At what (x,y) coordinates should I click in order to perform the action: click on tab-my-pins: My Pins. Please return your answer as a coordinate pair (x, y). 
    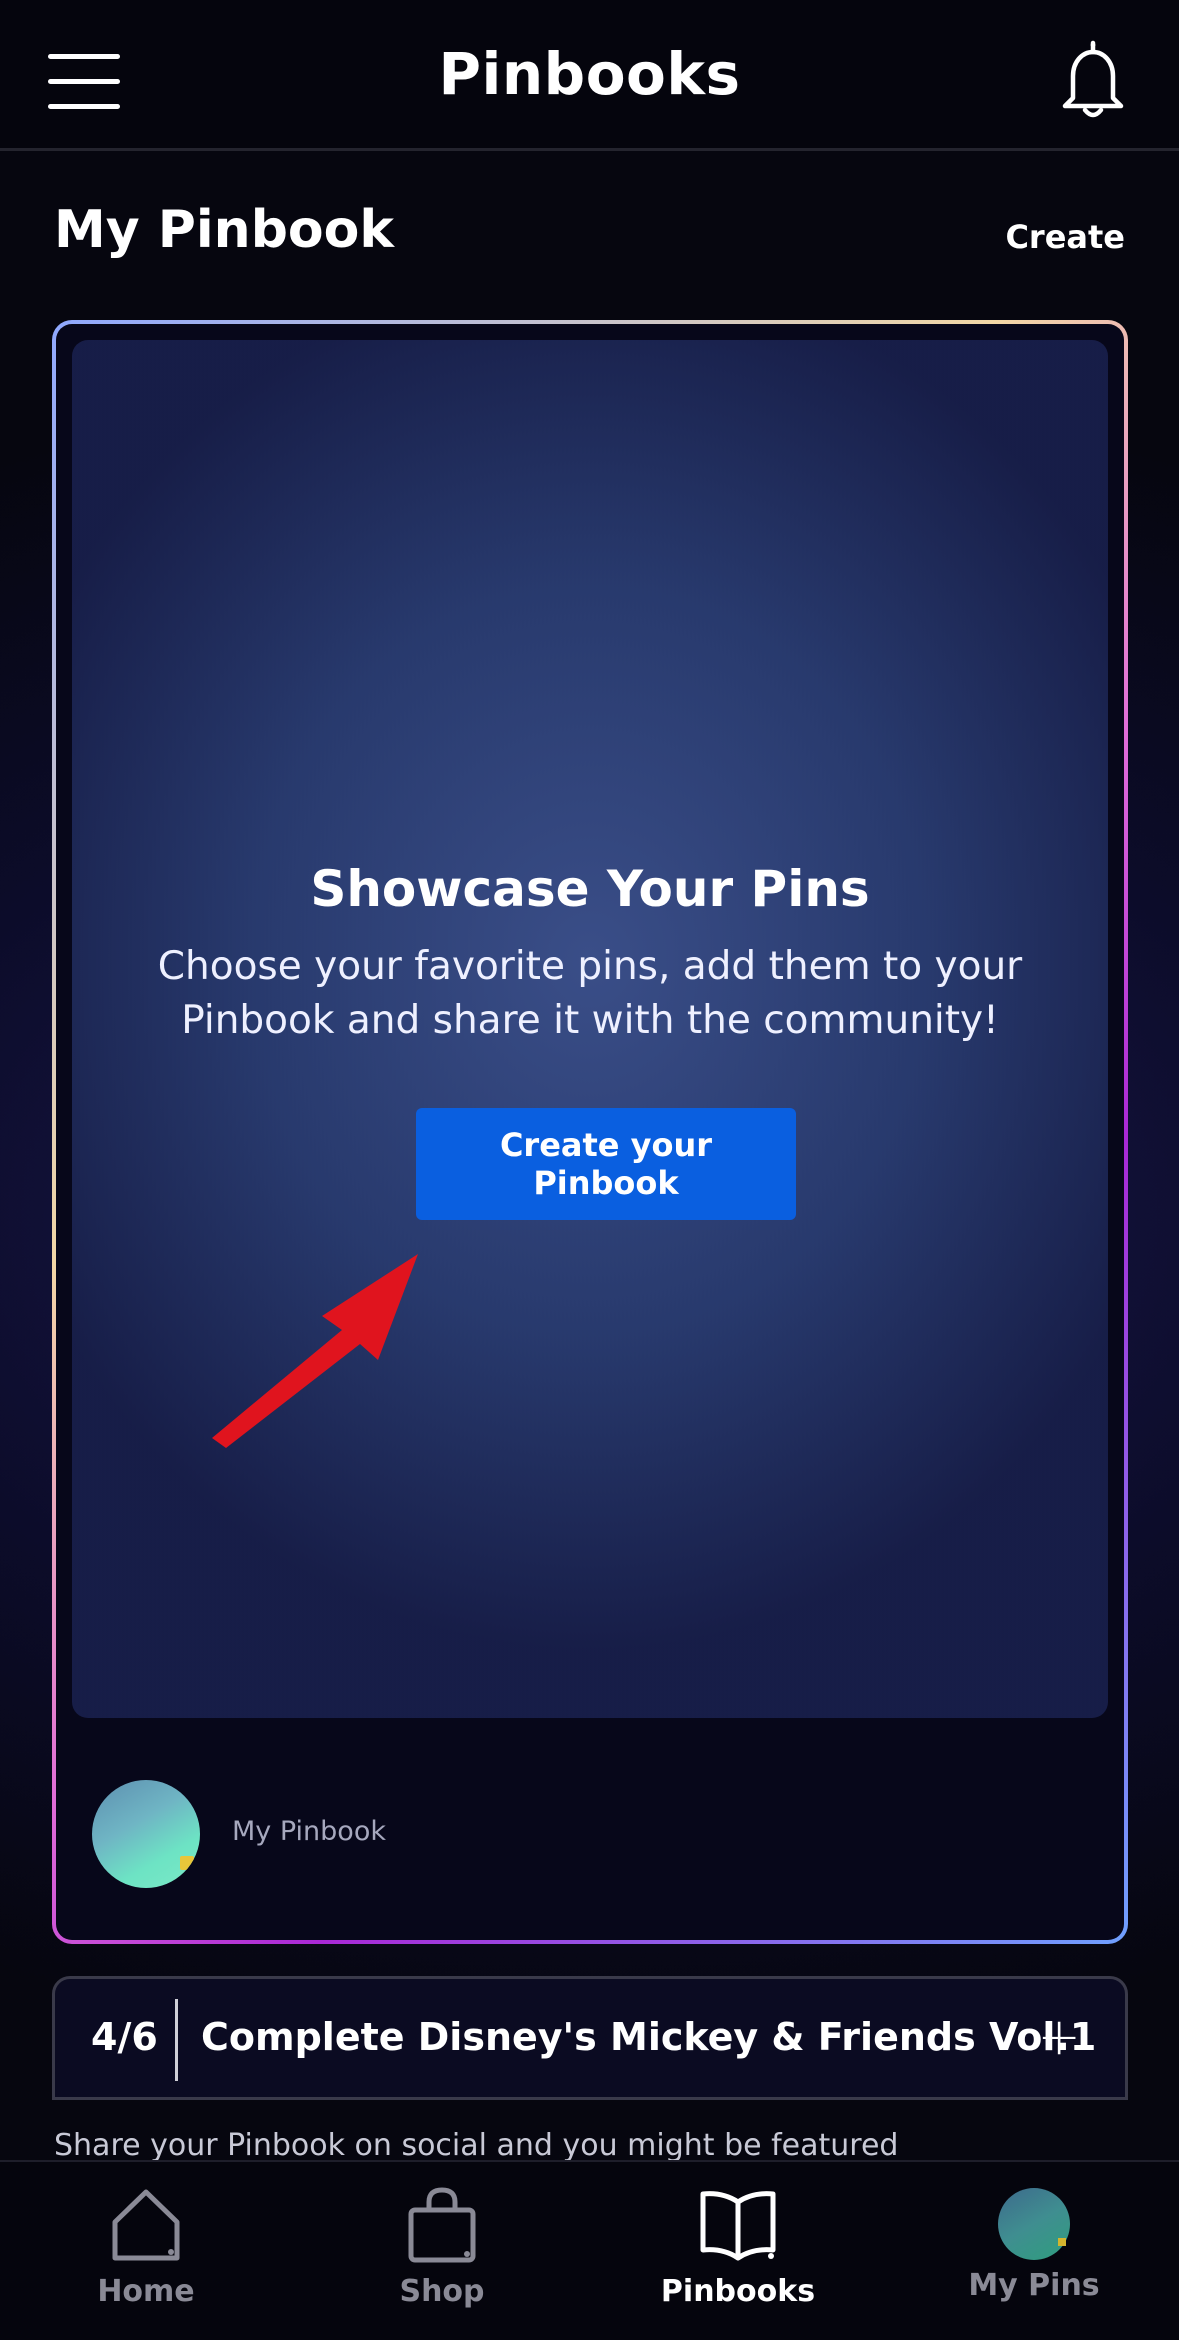
    Looking at the image, I should click on (1034, 2243).